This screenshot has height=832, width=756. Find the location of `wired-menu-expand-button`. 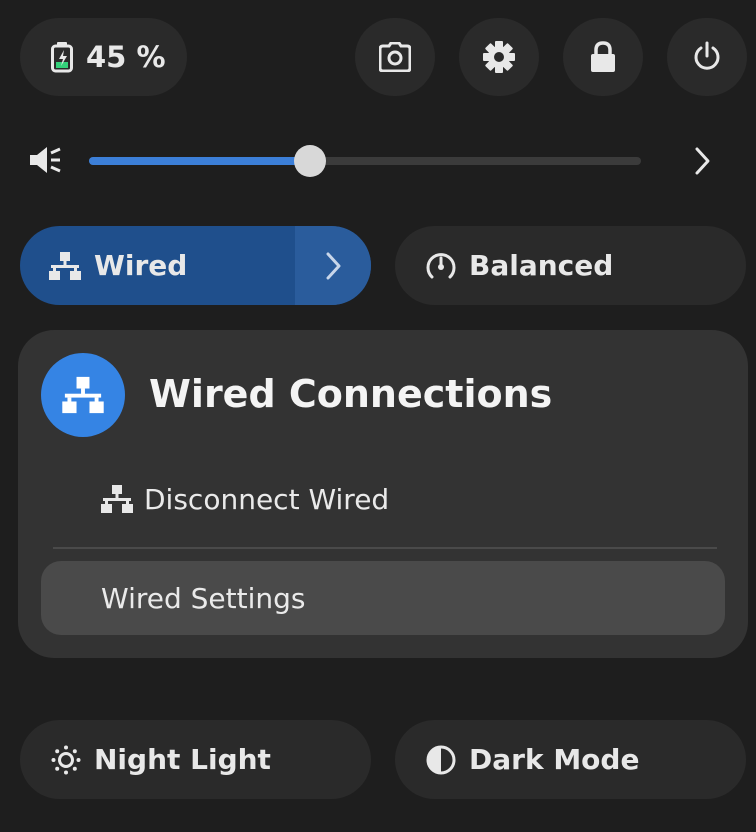

wired-menu-expand-button is located at coordinates (333, 265).